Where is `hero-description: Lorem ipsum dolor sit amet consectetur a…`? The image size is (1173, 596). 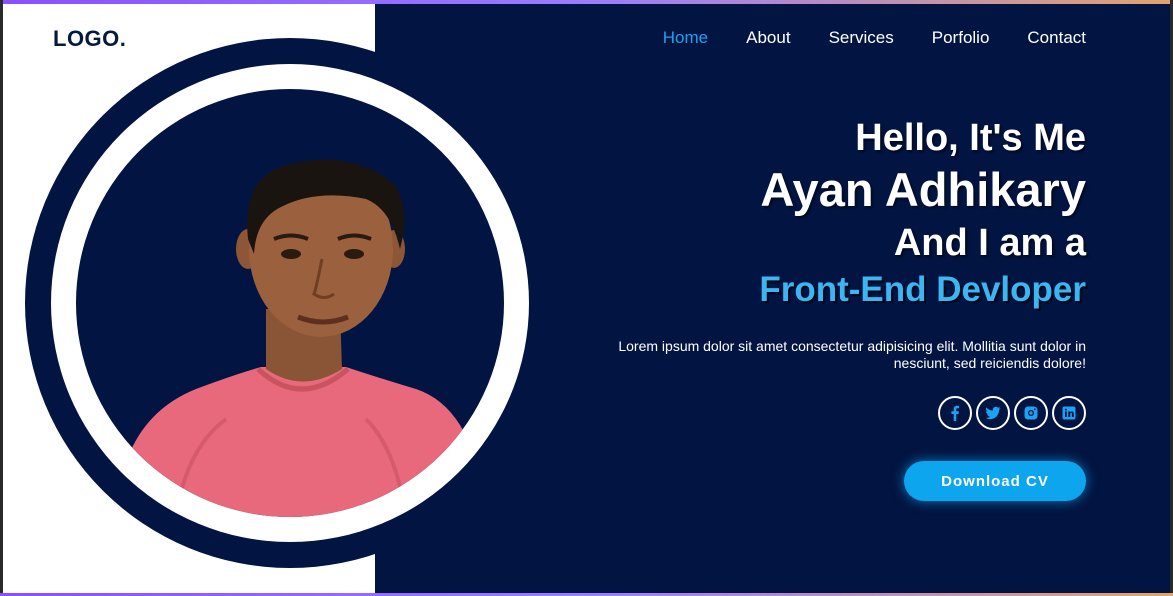 hero-description: Lorem ipsum dolor sit amet consectetur a… is located at coordinates (852, 354).